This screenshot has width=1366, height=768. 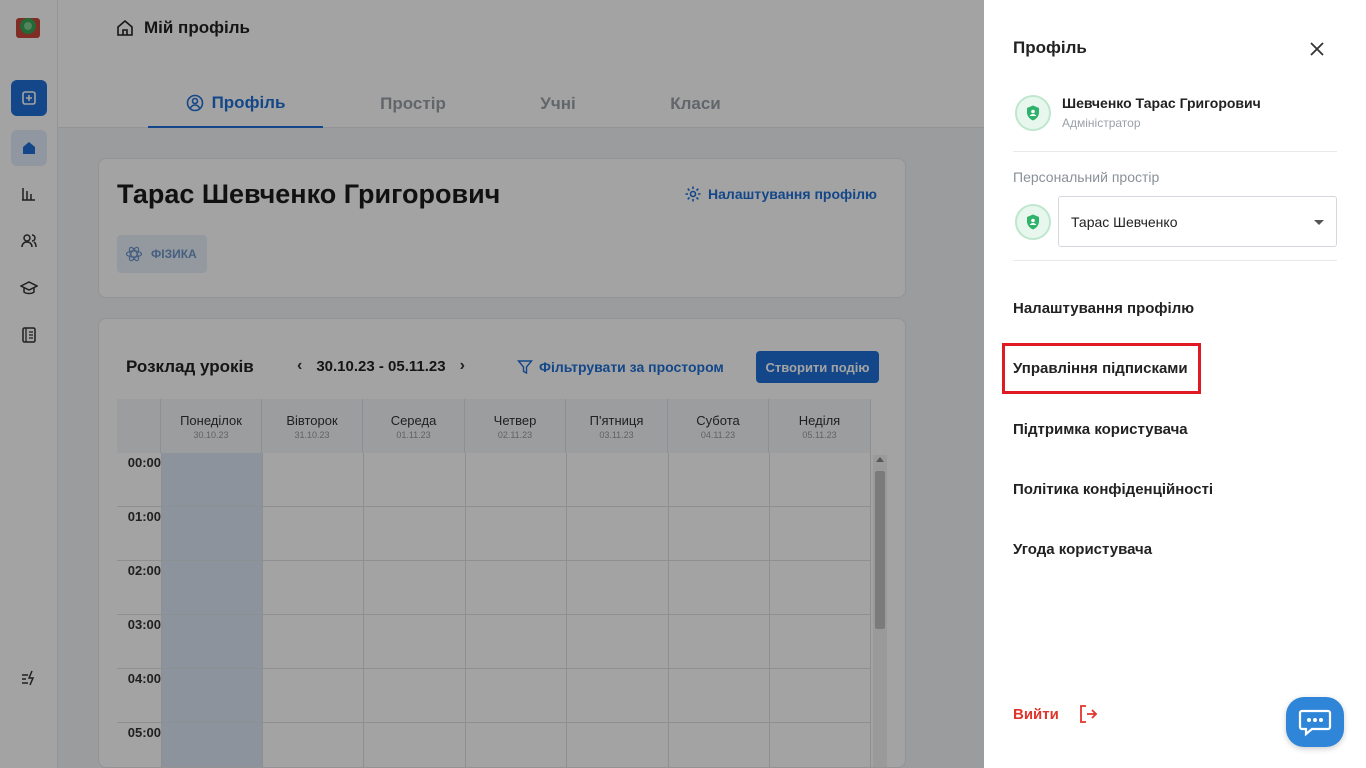 I want to click on user-role: Адміністратор, so click(x=1101, y=123).